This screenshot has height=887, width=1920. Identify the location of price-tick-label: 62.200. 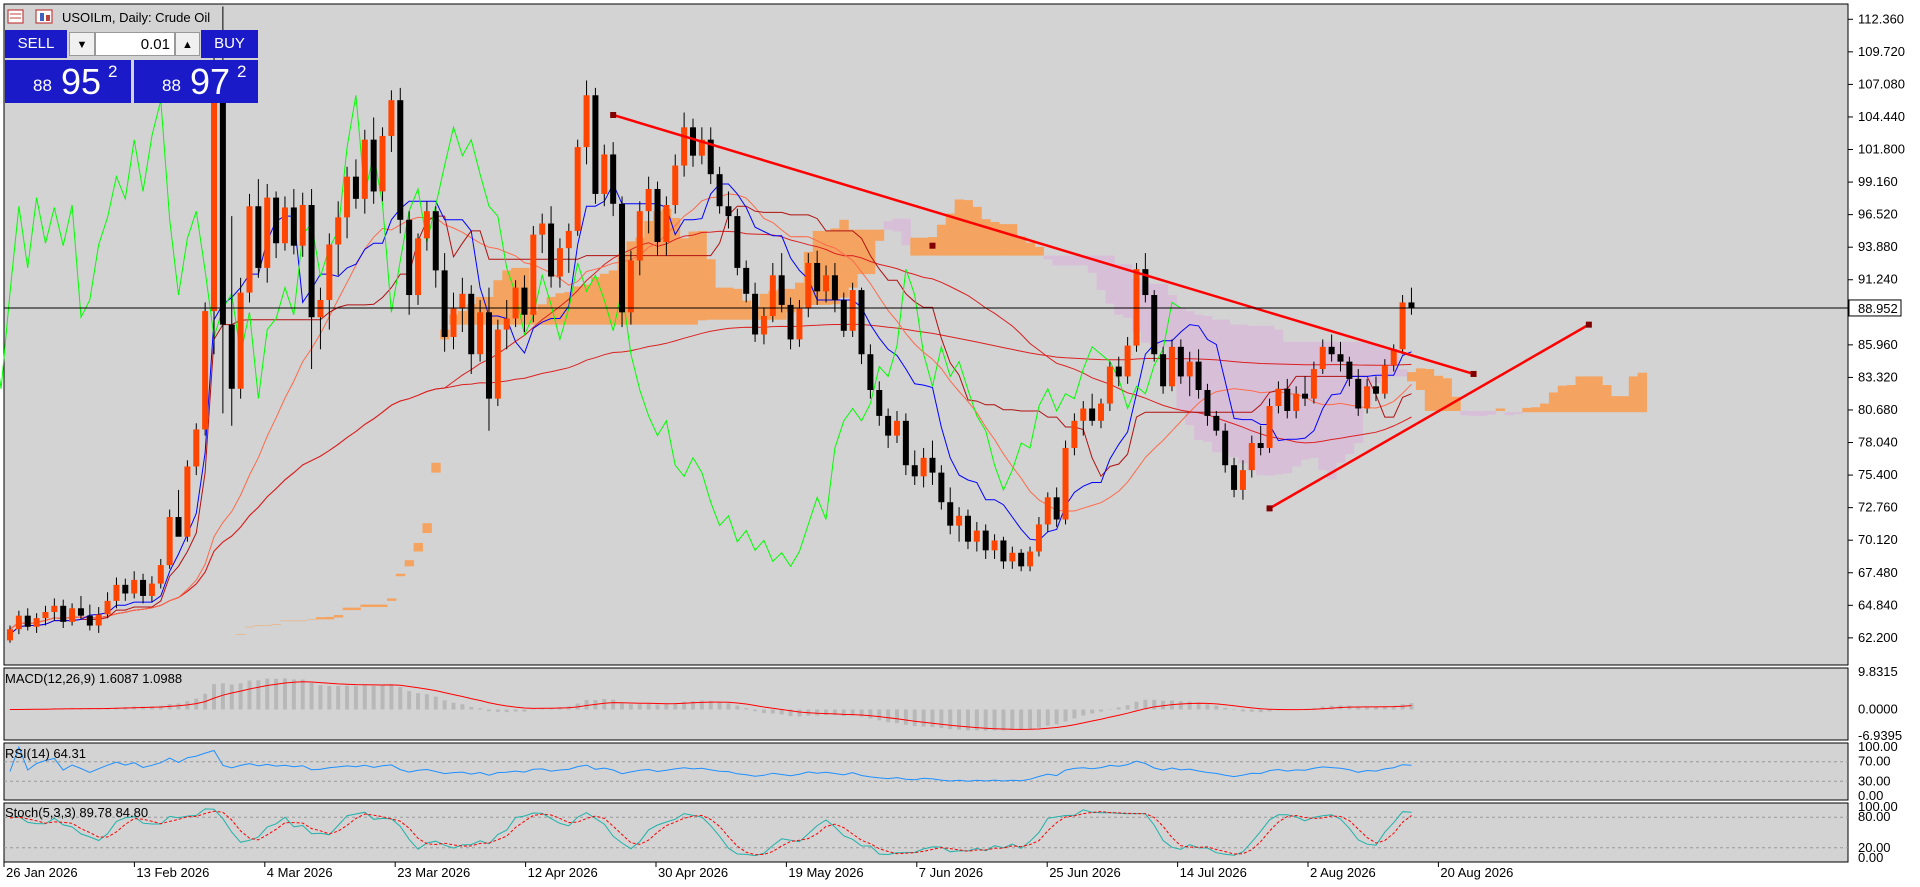
(1878, 637).